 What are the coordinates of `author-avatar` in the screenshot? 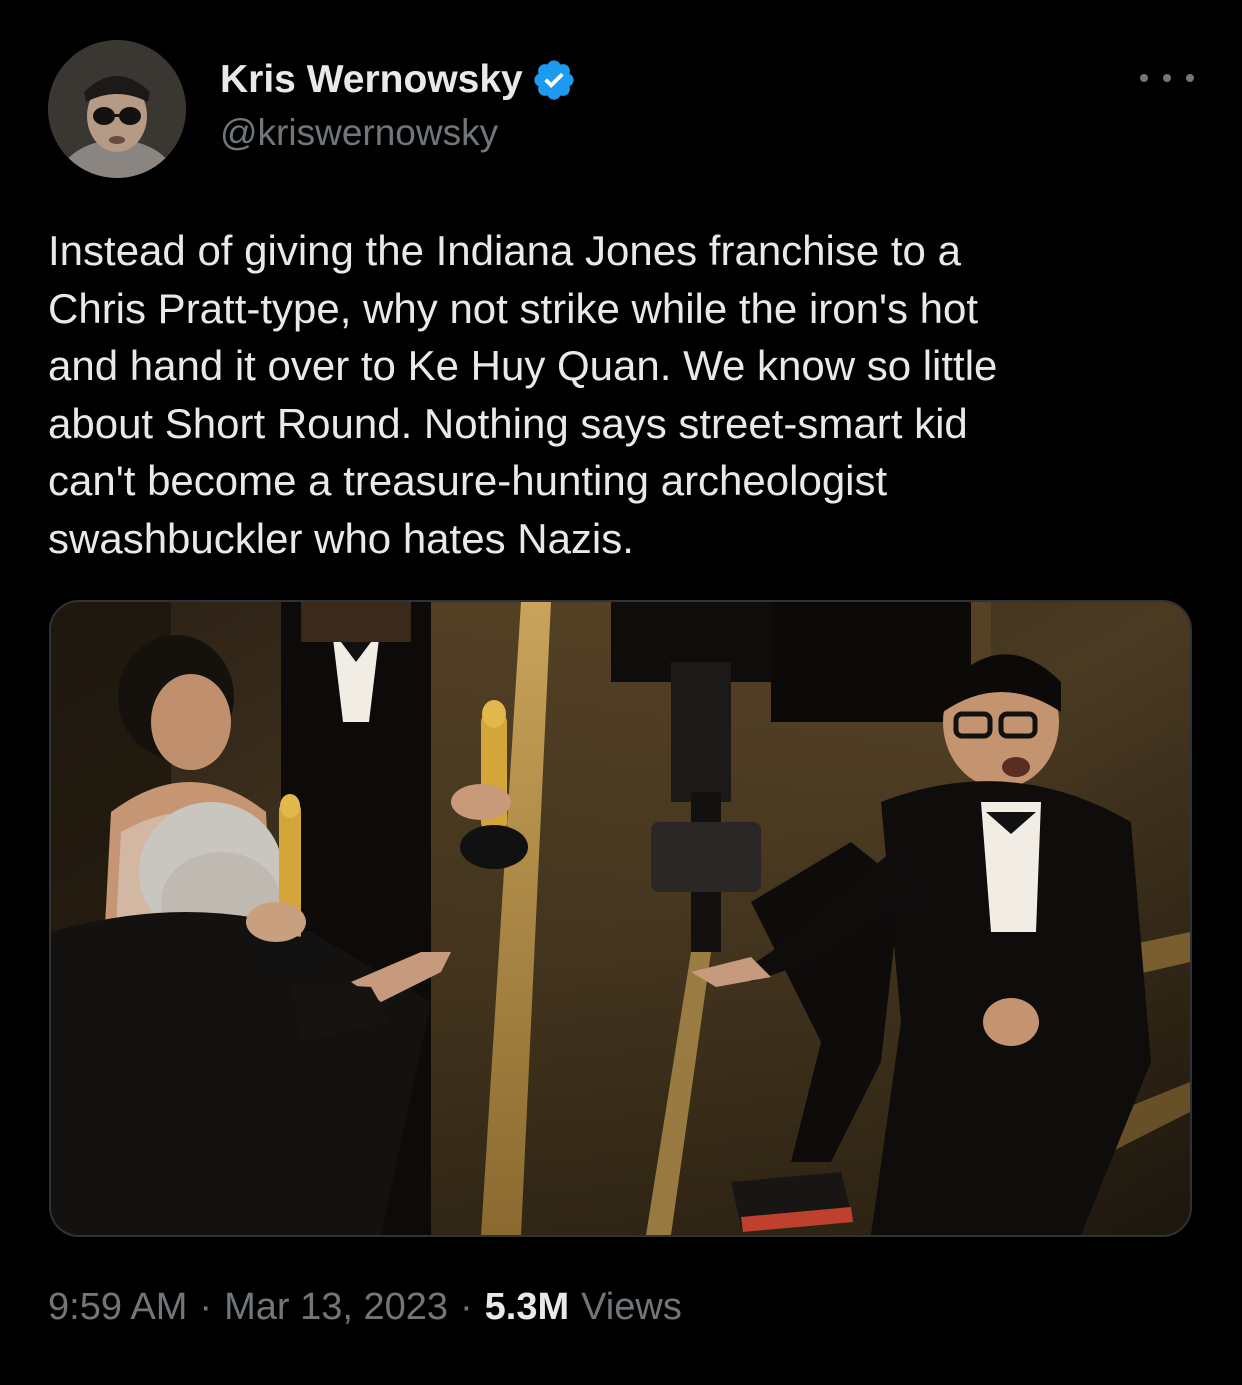 It's located at (117, 109).